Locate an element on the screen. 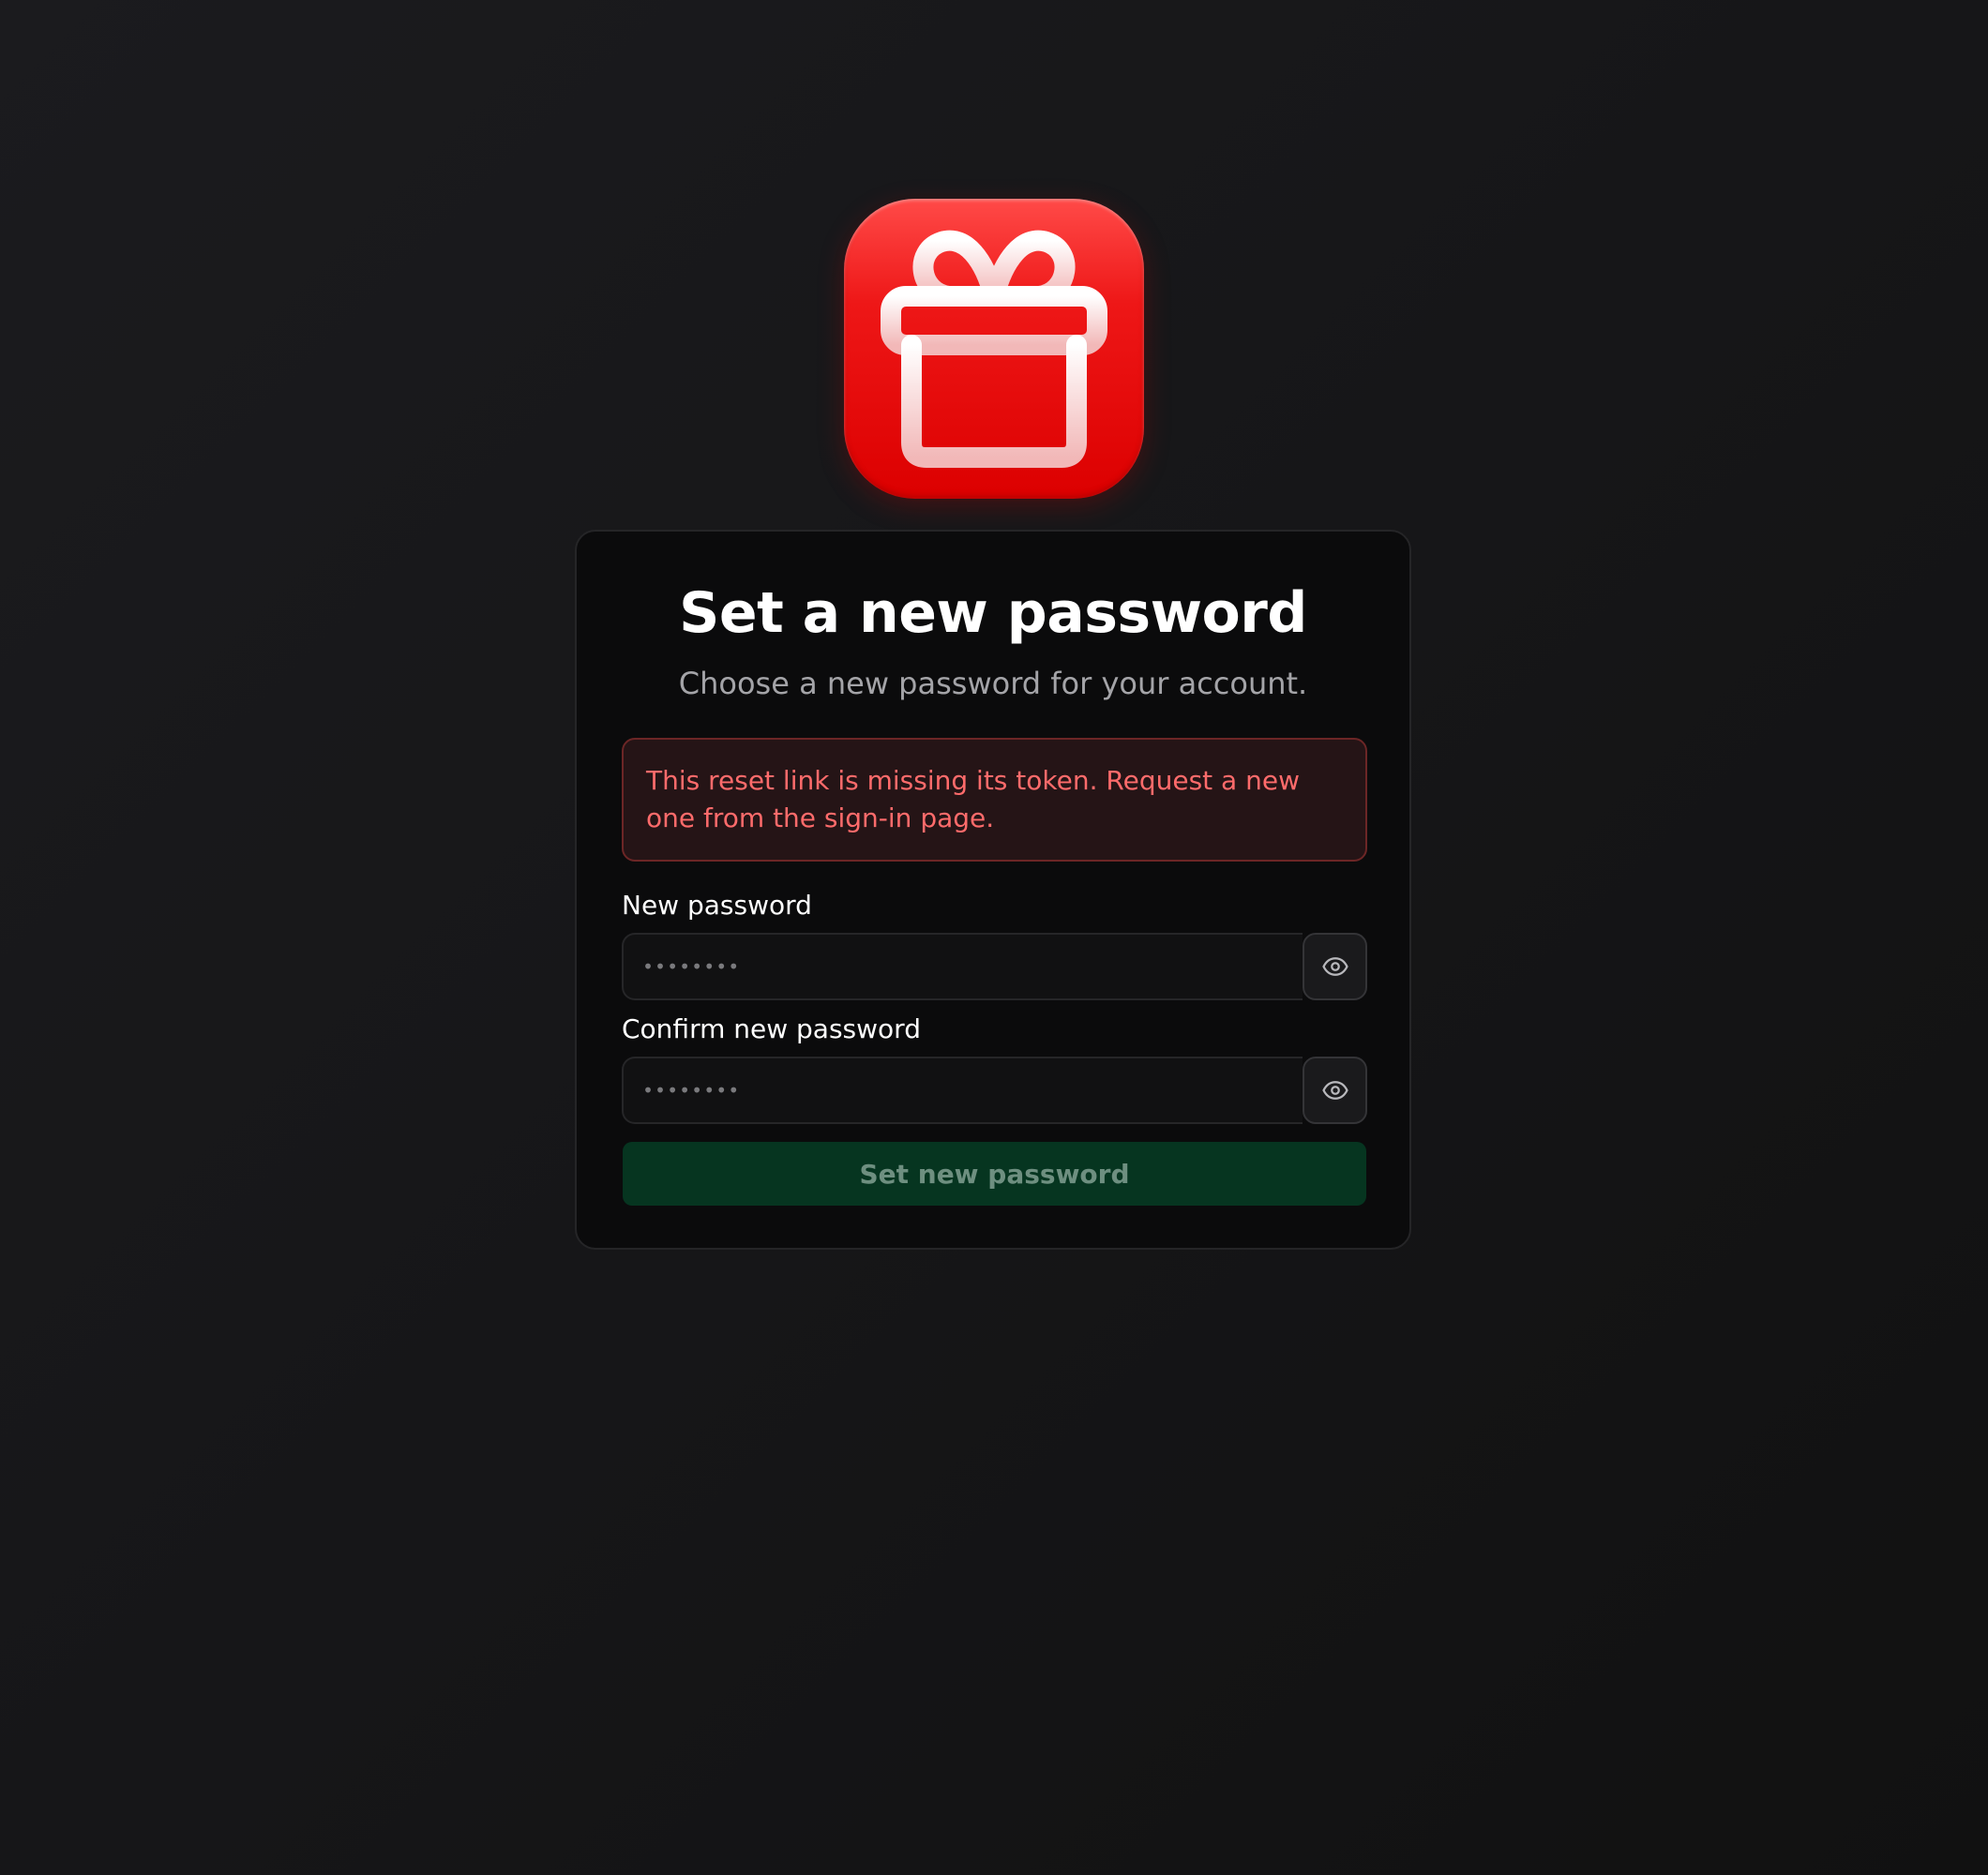 The image size is (1988, 1875). toggle-confirm-password-visibility-button is located at coordinates (1335, 1090).